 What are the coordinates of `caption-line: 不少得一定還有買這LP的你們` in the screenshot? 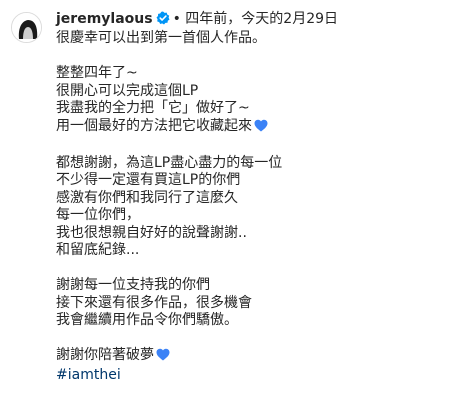 It's located at (148, 180).